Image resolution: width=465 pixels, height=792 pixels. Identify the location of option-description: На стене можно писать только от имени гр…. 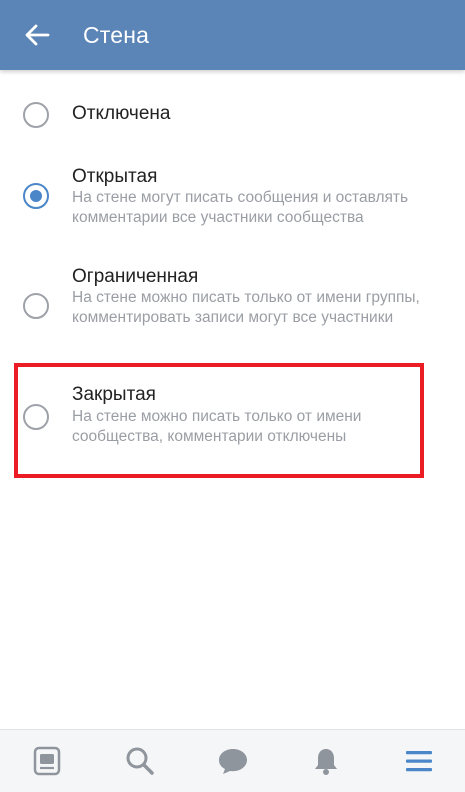
(246, 307).